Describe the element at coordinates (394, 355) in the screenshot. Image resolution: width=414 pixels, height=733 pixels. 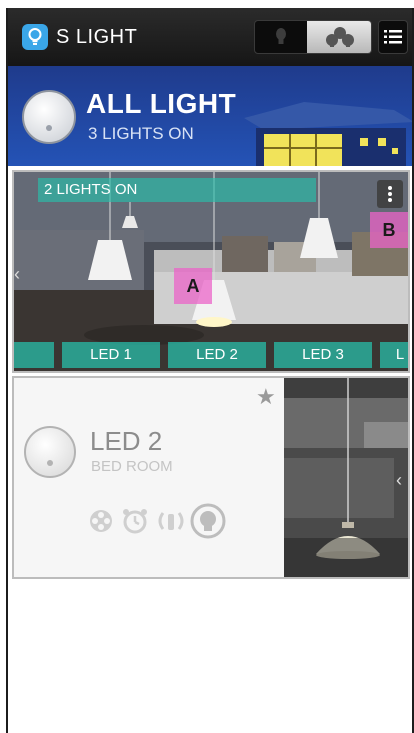
I see `led-tab-next: L` at that location.